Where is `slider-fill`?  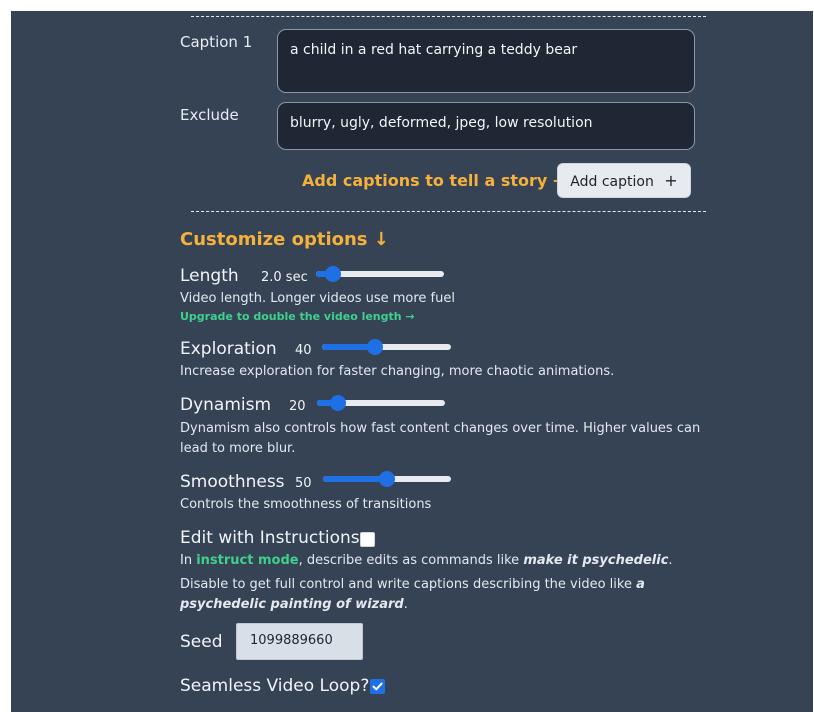
slider-fill is located at coordinates (355, 479).